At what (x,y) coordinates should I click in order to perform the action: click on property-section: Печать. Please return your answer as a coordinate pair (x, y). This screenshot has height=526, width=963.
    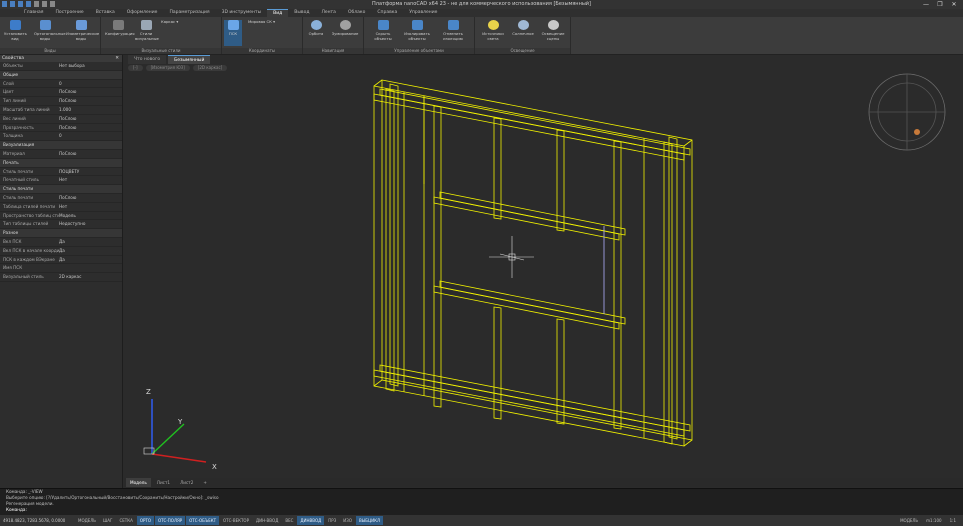
    Looking at the image, I should click on (61, 163).